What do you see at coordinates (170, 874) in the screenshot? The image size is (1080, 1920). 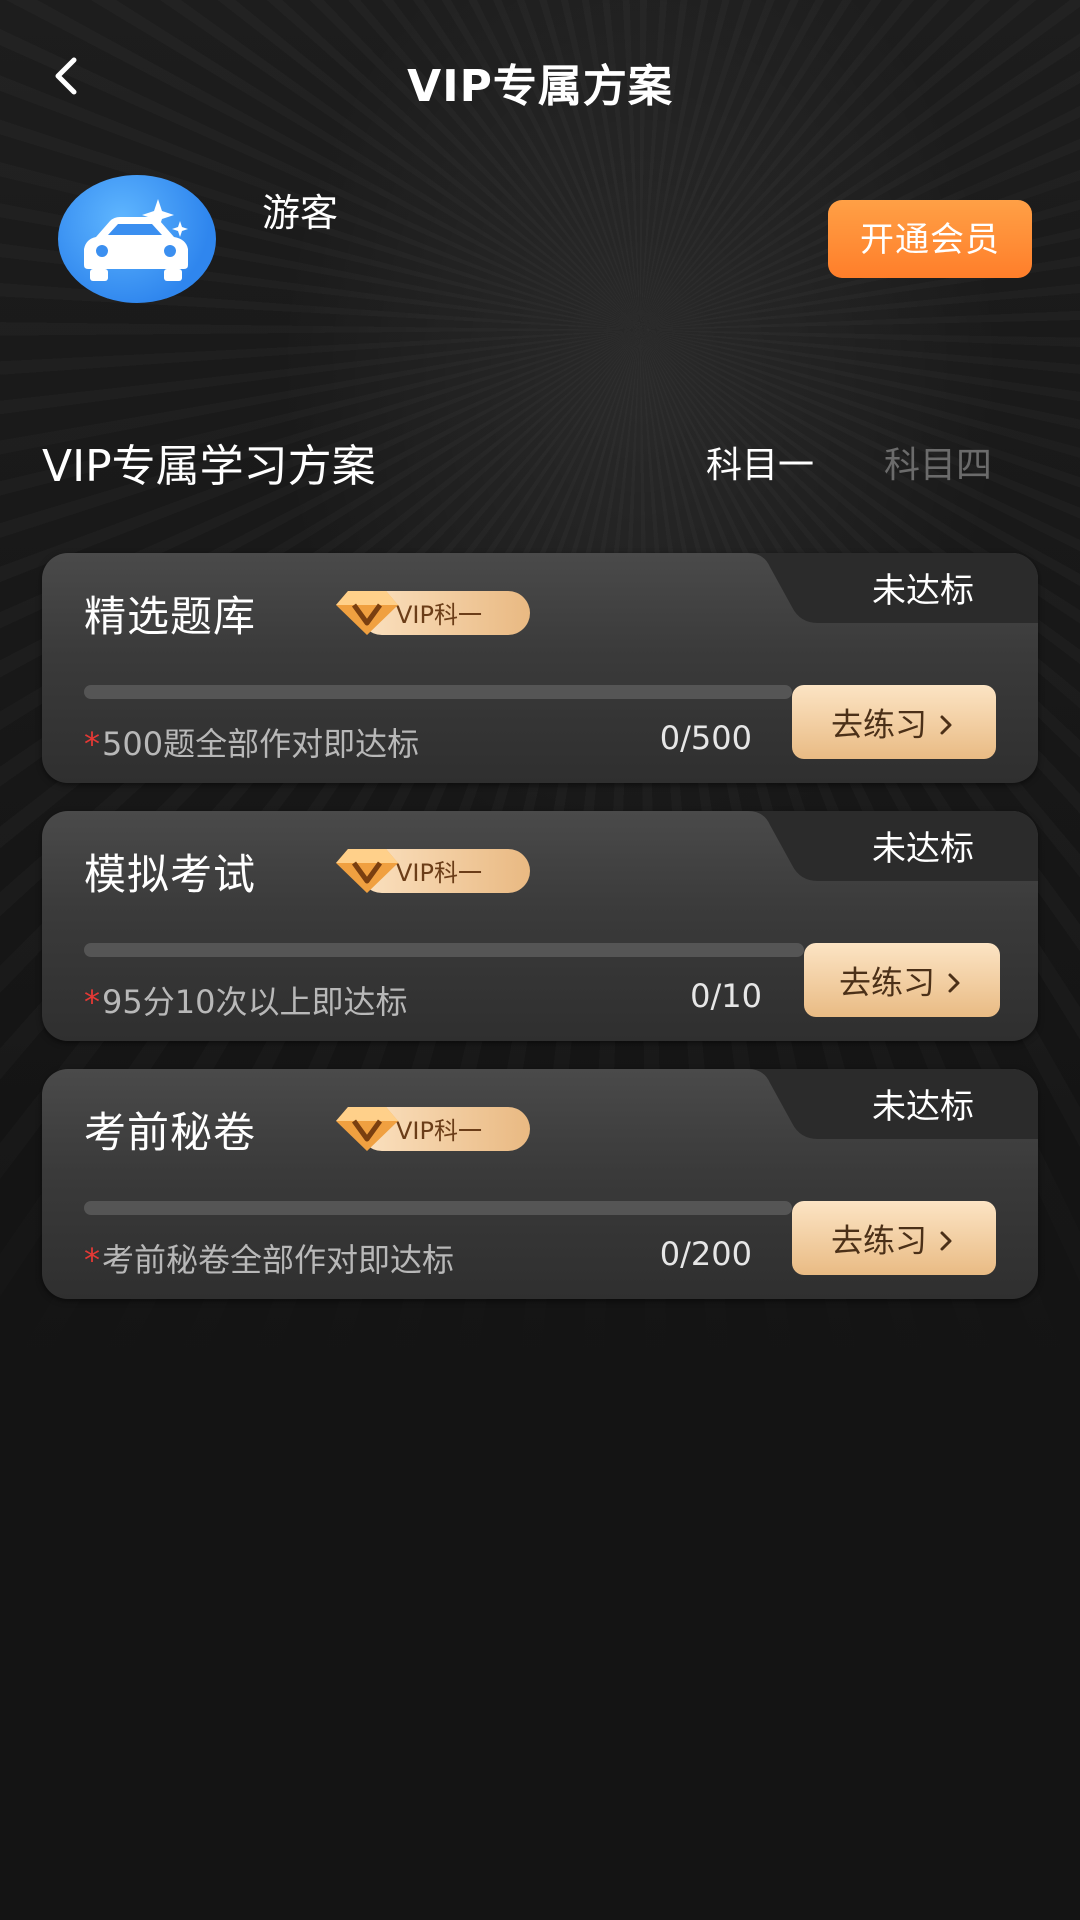 I see `card-title: 模拟考试` at bounding box center [170, 874].